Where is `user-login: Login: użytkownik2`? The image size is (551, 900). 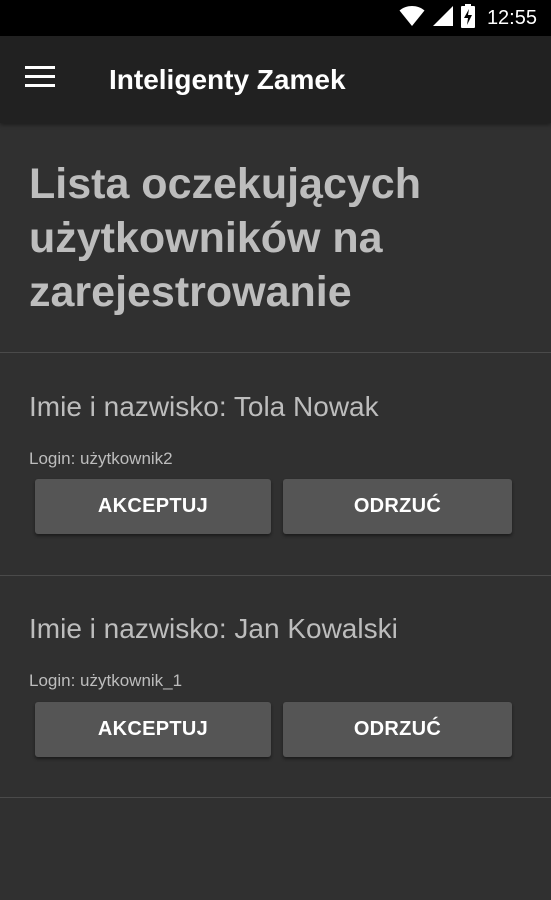 user-login: Login: użytkownik2 is located at coordinates (101, 458).